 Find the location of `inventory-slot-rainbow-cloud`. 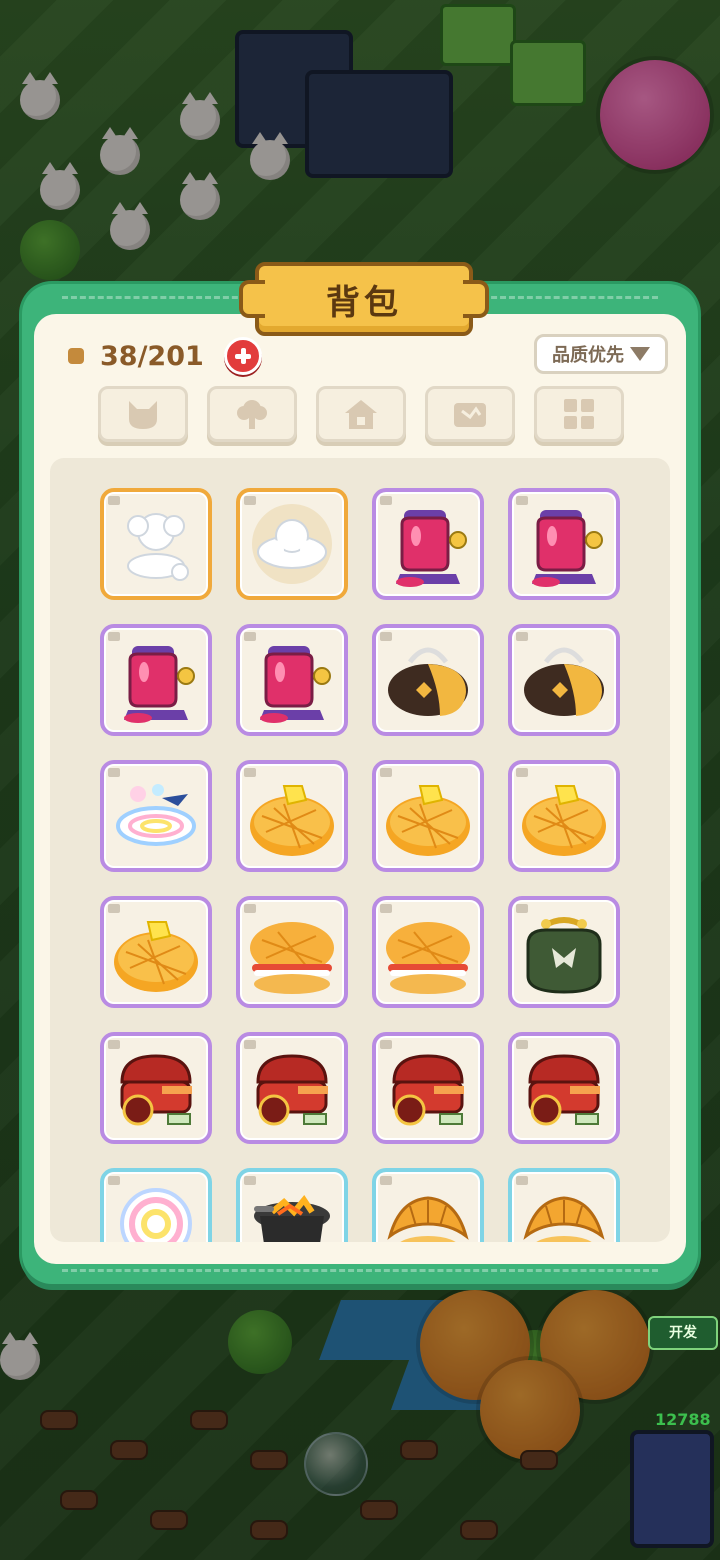

inventory-slot-rainbow-cloud is located at coordinates (156, 816).